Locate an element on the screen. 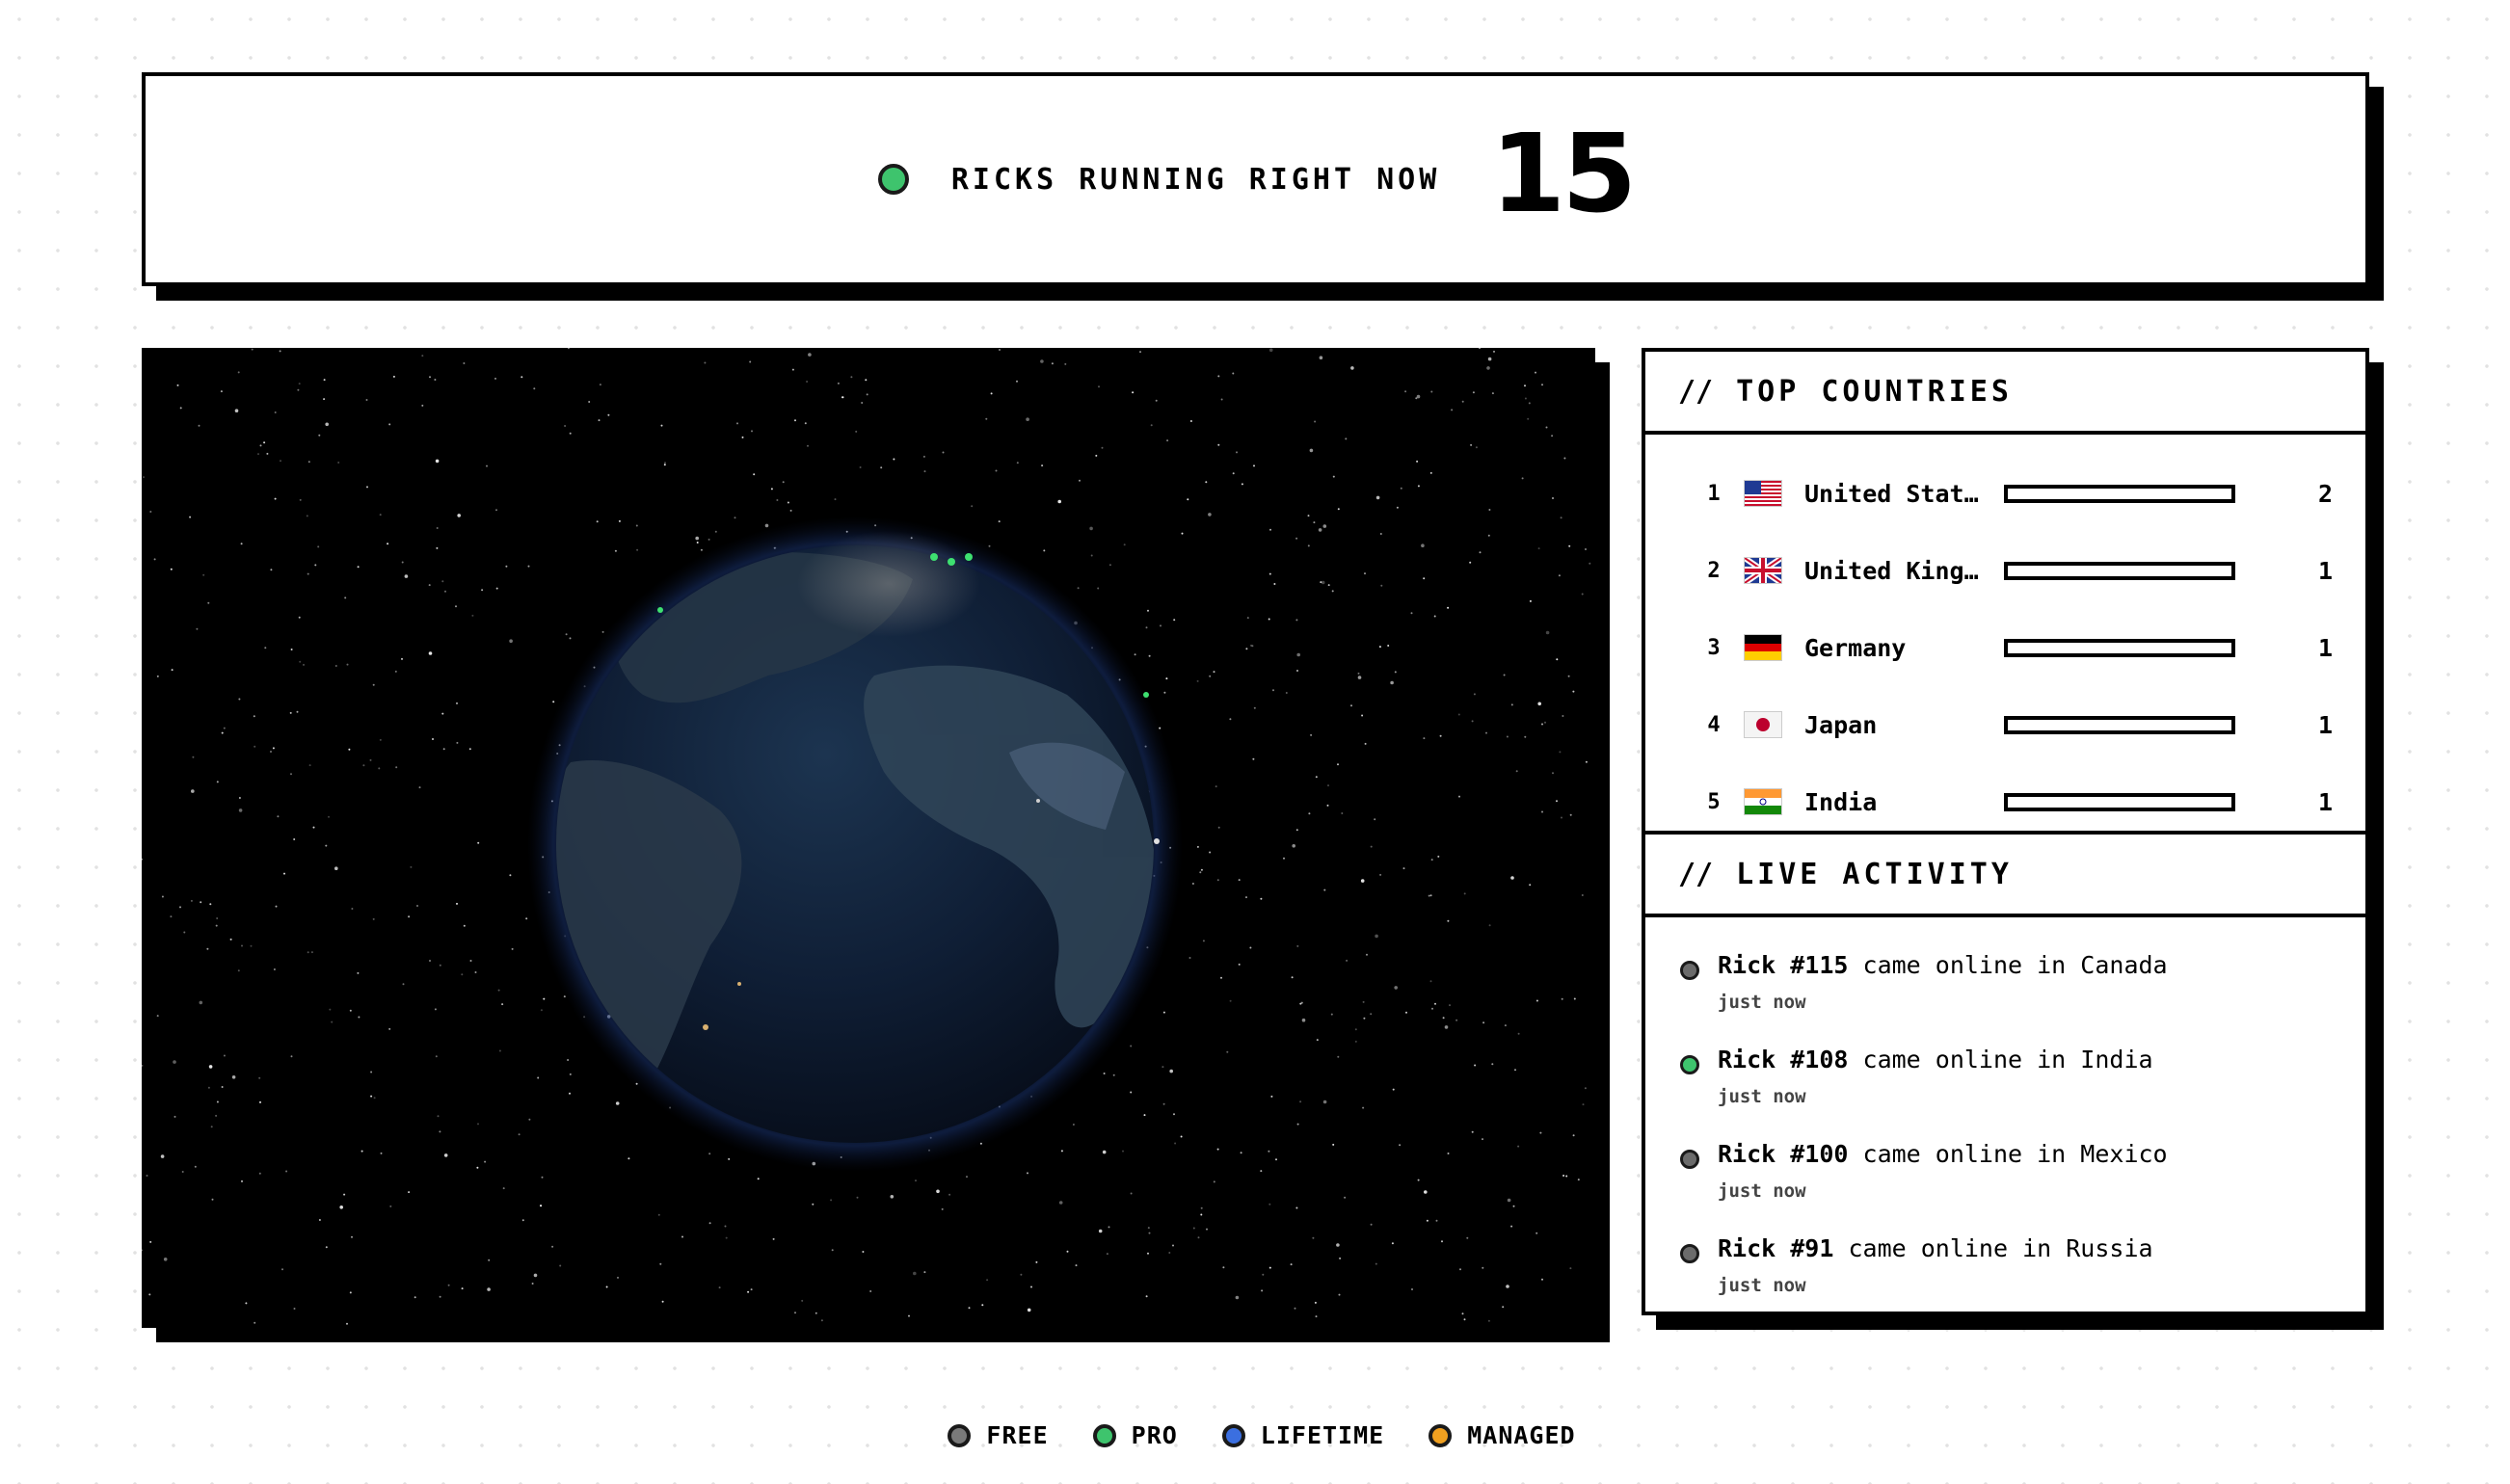 The width and height of the screenshot is (2510, 1484). live-status-dot-icon is located at coordinates (893, 179).